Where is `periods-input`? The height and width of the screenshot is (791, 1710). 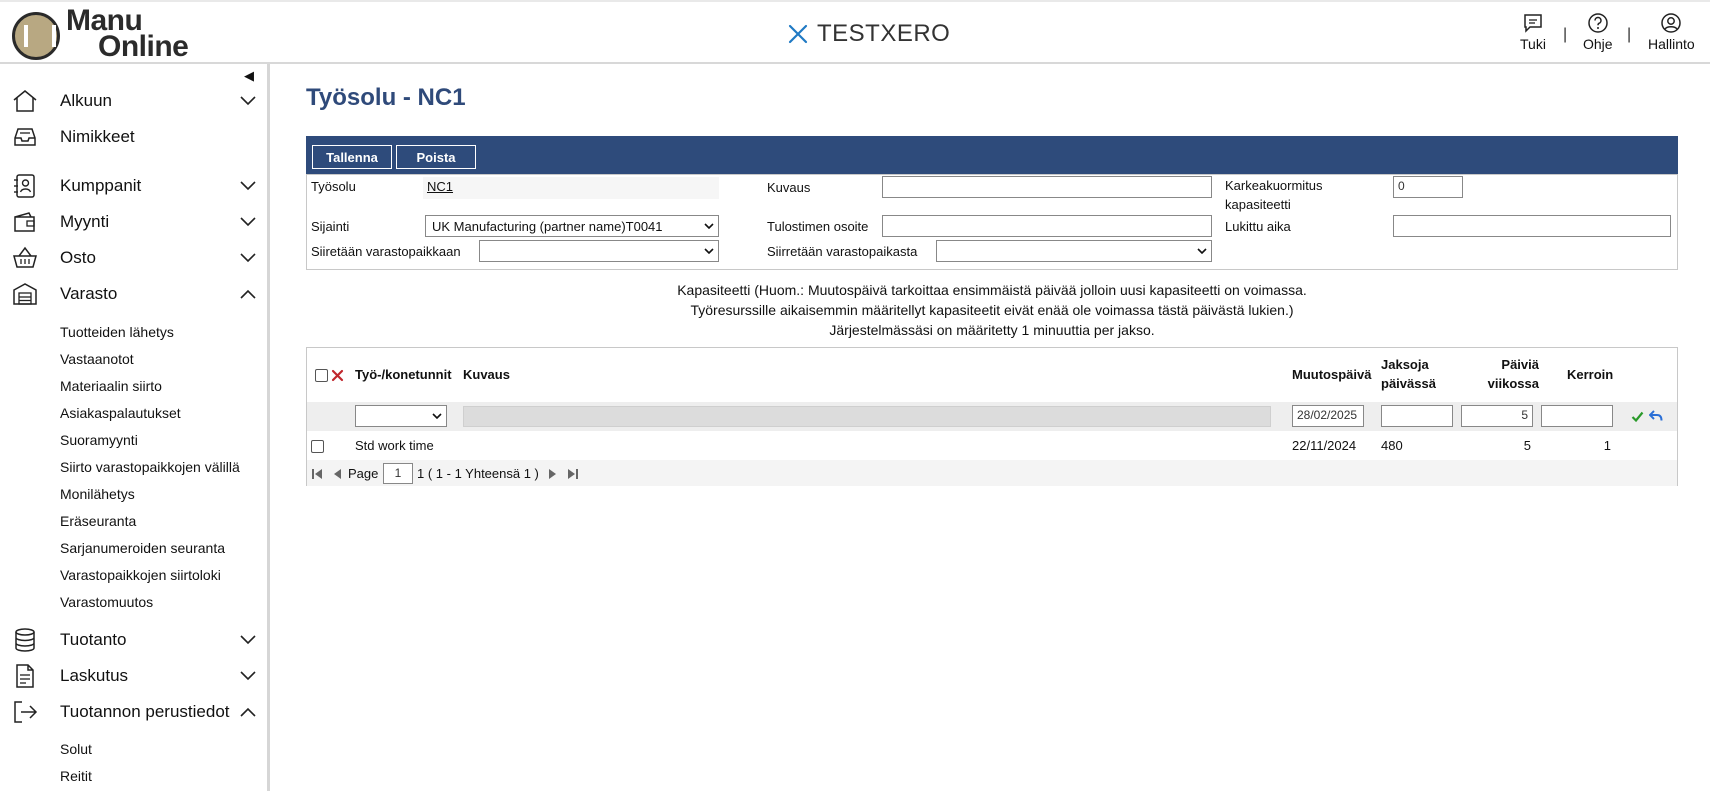 periods-input is located at coordinates (1417, 416).